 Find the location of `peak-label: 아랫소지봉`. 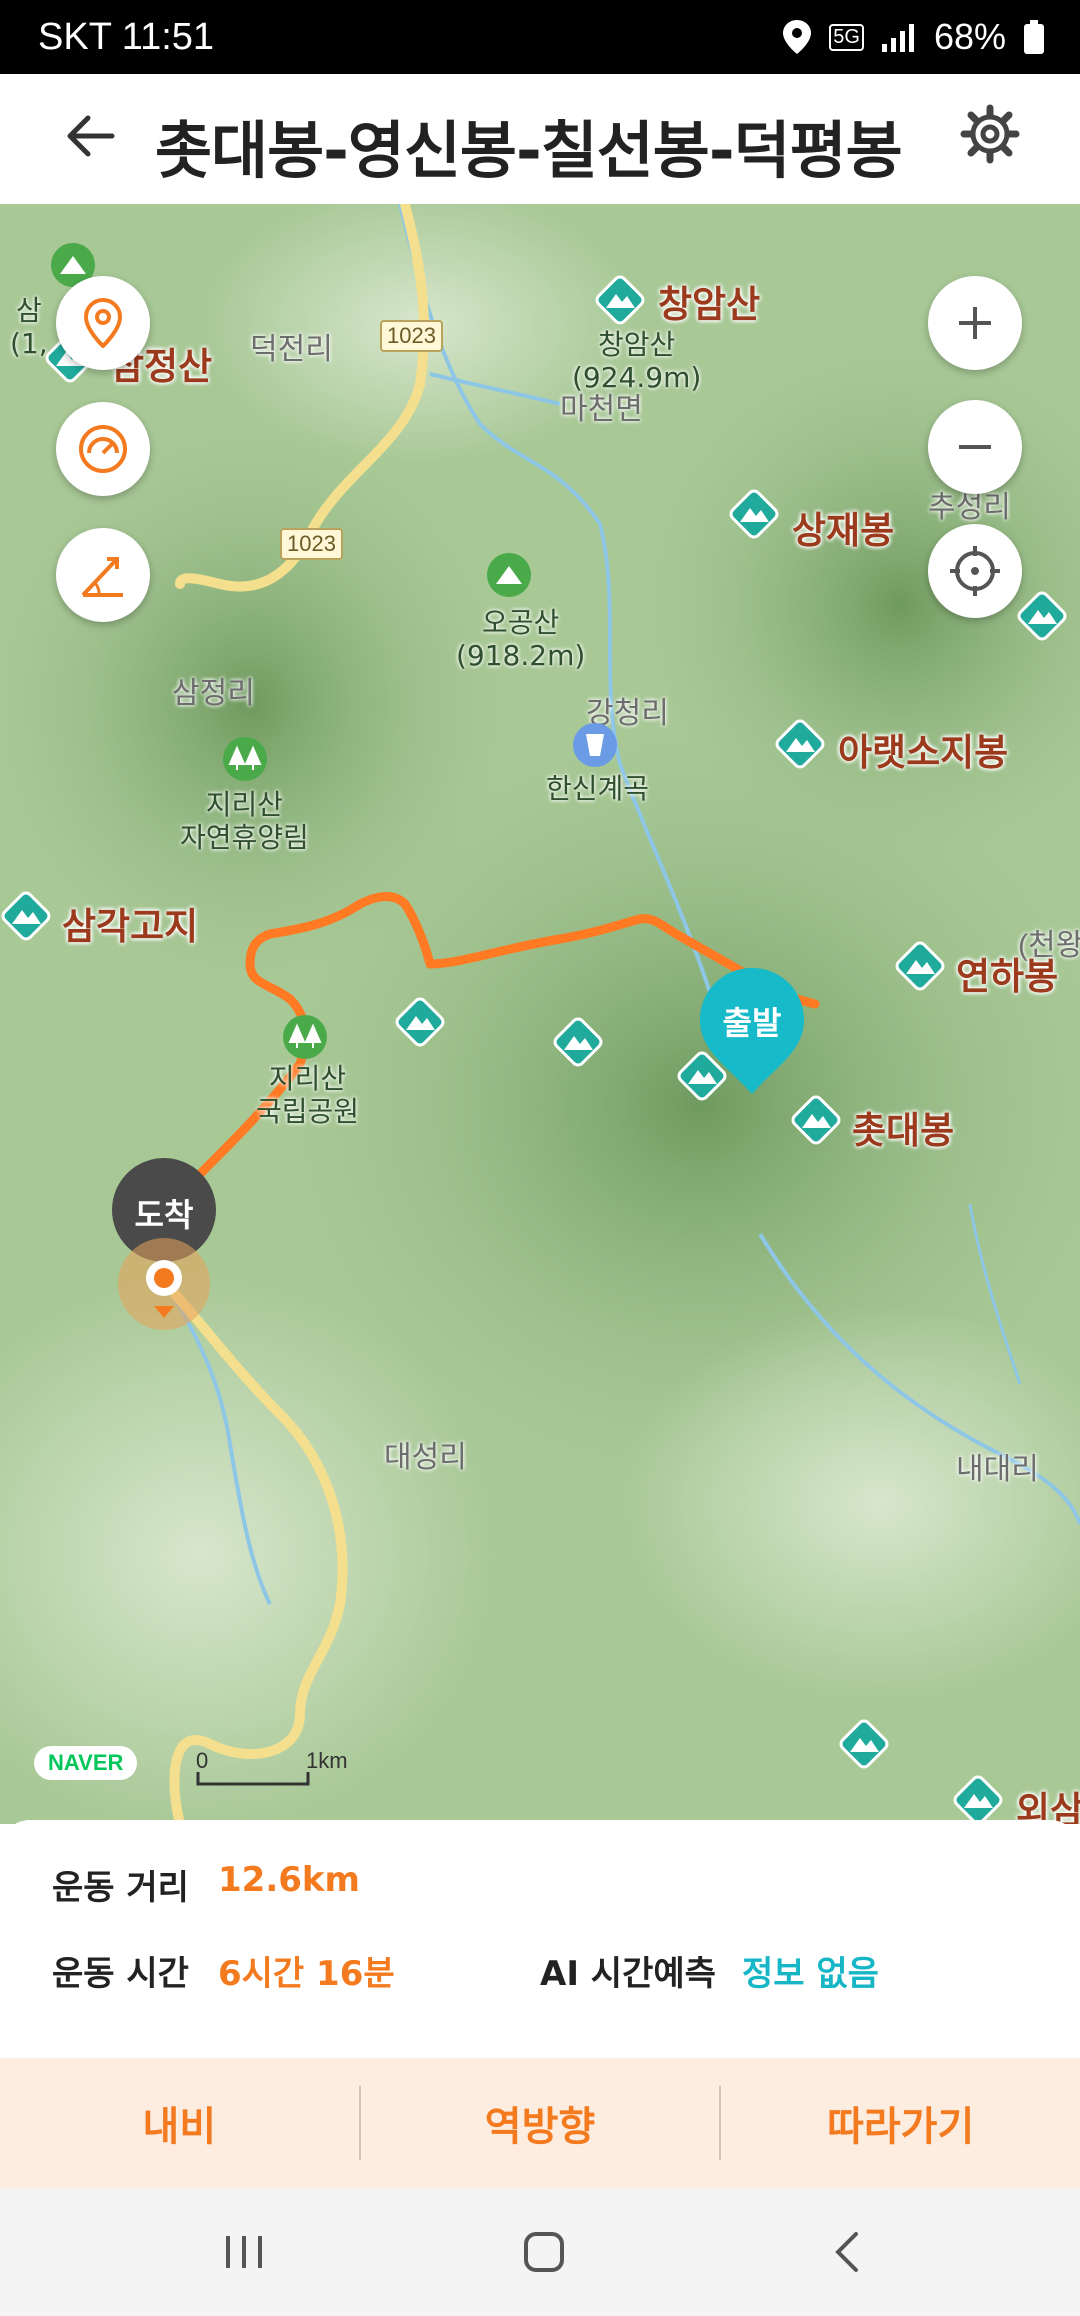

peak-label: 아랫소지봉 is located at coordinates (923, 752).